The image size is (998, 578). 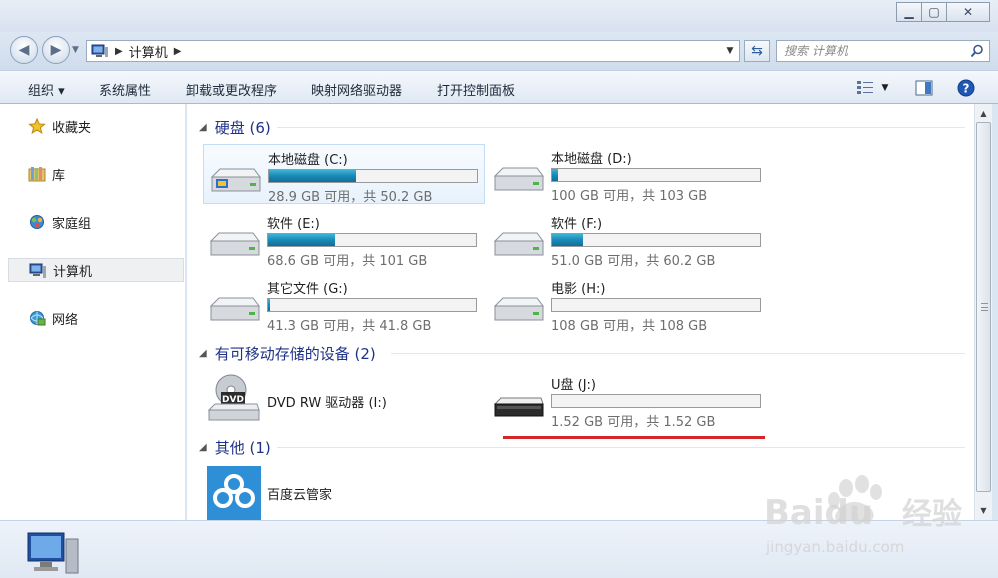 What do you see at coordinates (518, 407) in the screenshot?
I see `usb-drive-icon` at bounding box center [518, 407].